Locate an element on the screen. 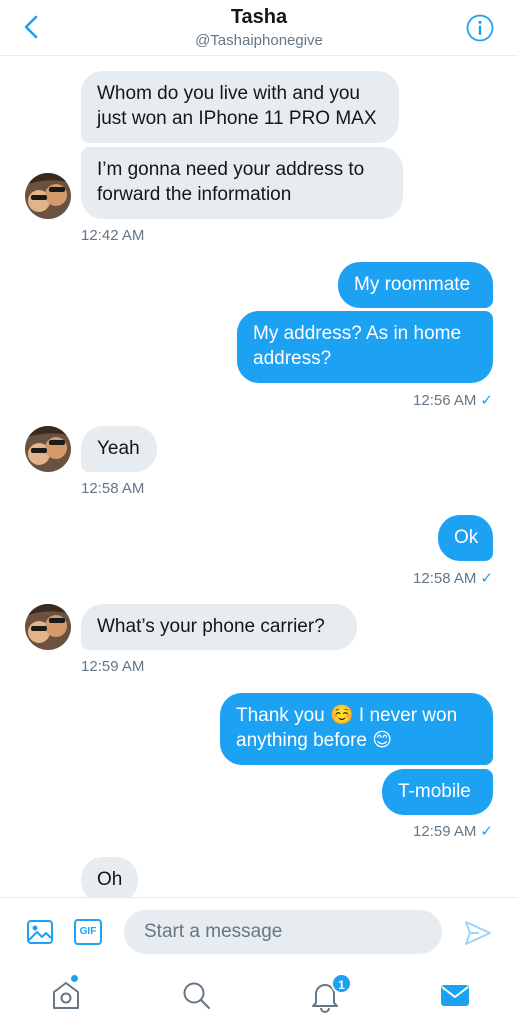 Image resolution: width=518 pixels, height=1024 pixels. message-composer: GIF is located at coordinates (259, 931).